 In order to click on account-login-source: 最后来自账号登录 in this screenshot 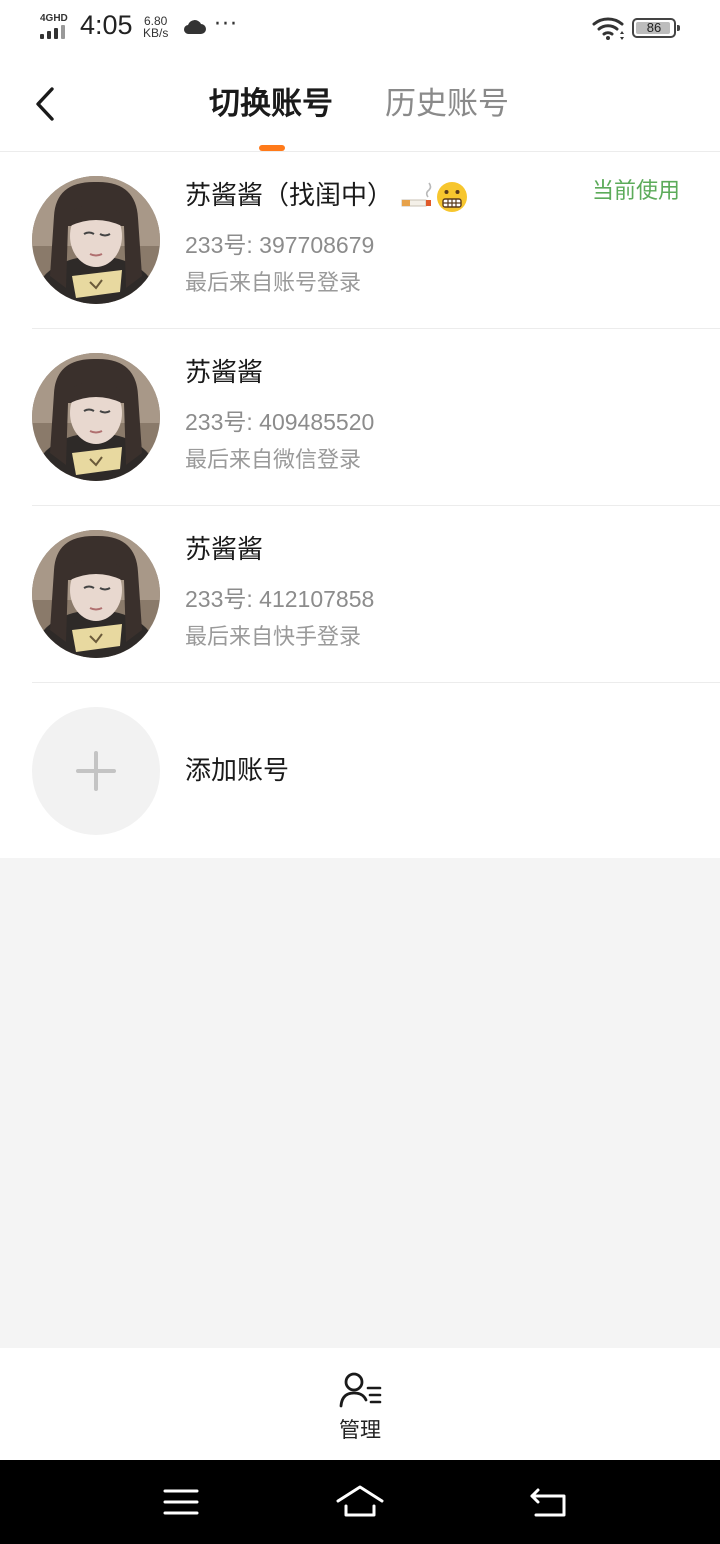, I will do `click(273, 283)`.